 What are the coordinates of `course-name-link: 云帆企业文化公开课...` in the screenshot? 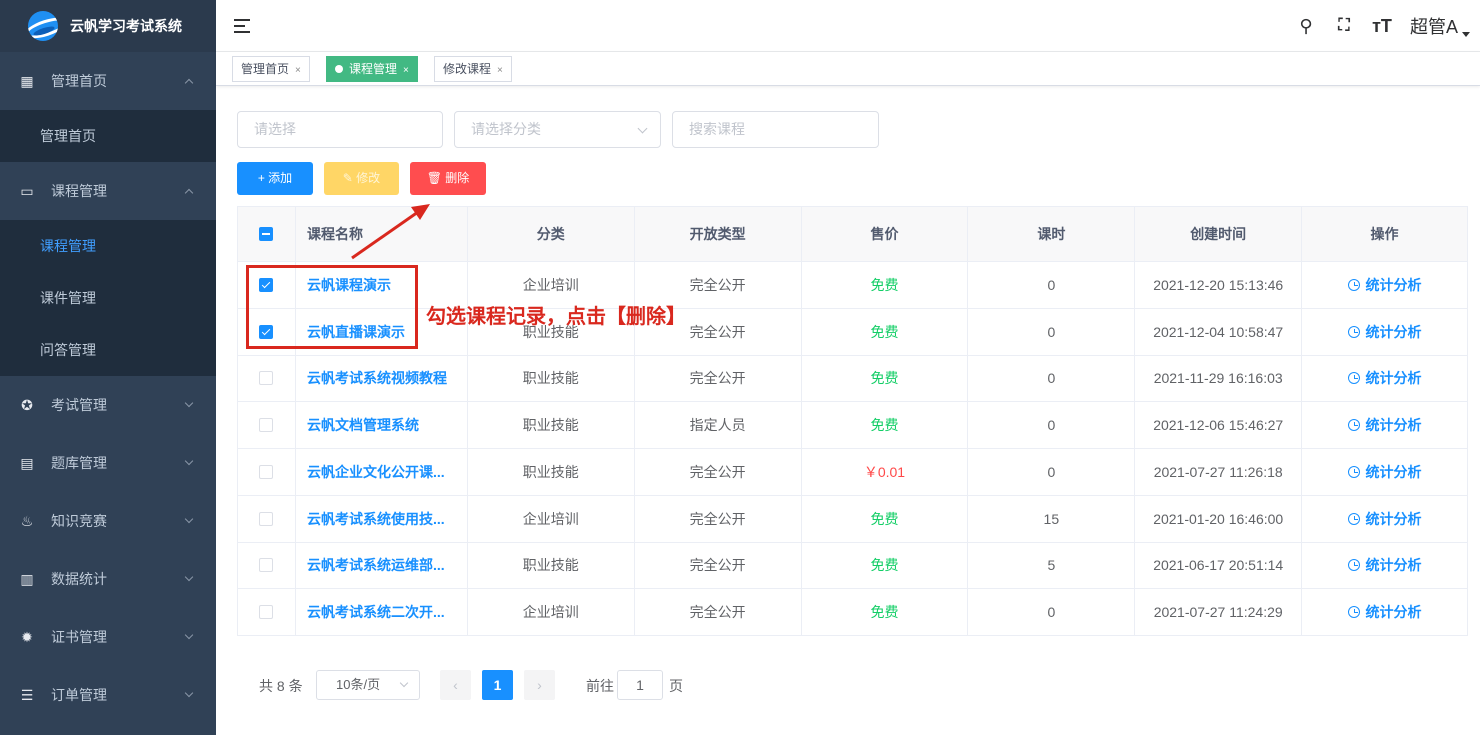 It's located at (382, 472).